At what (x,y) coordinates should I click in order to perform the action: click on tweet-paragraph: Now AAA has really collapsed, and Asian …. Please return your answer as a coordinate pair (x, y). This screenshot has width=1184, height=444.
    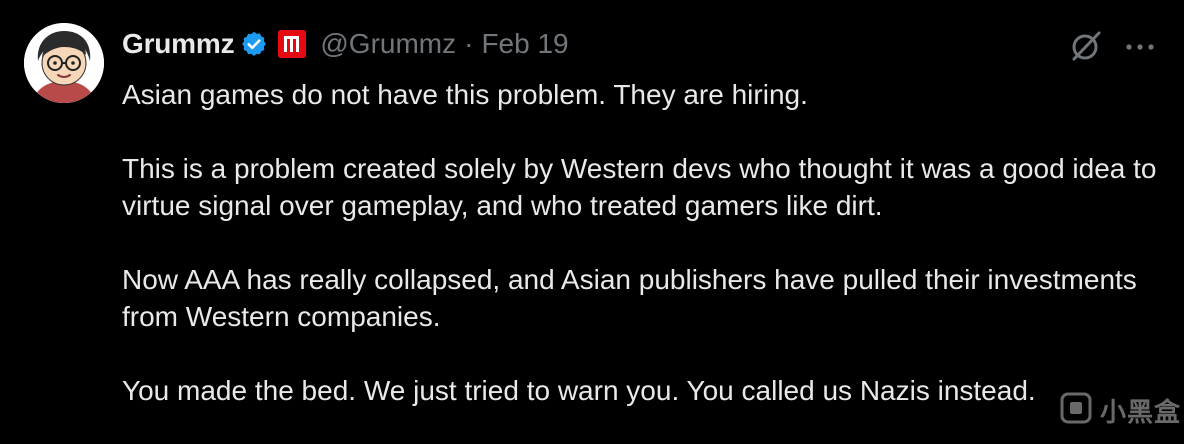
    Looking at the image, I should click on (629, 298).